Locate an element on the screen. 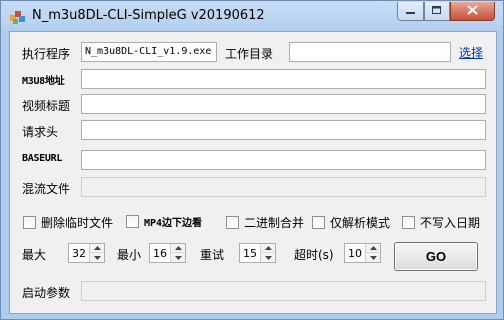  window-title: N_m3u8DL-CLI-SimpleG v20190612 is located at coordinates (148, 15).